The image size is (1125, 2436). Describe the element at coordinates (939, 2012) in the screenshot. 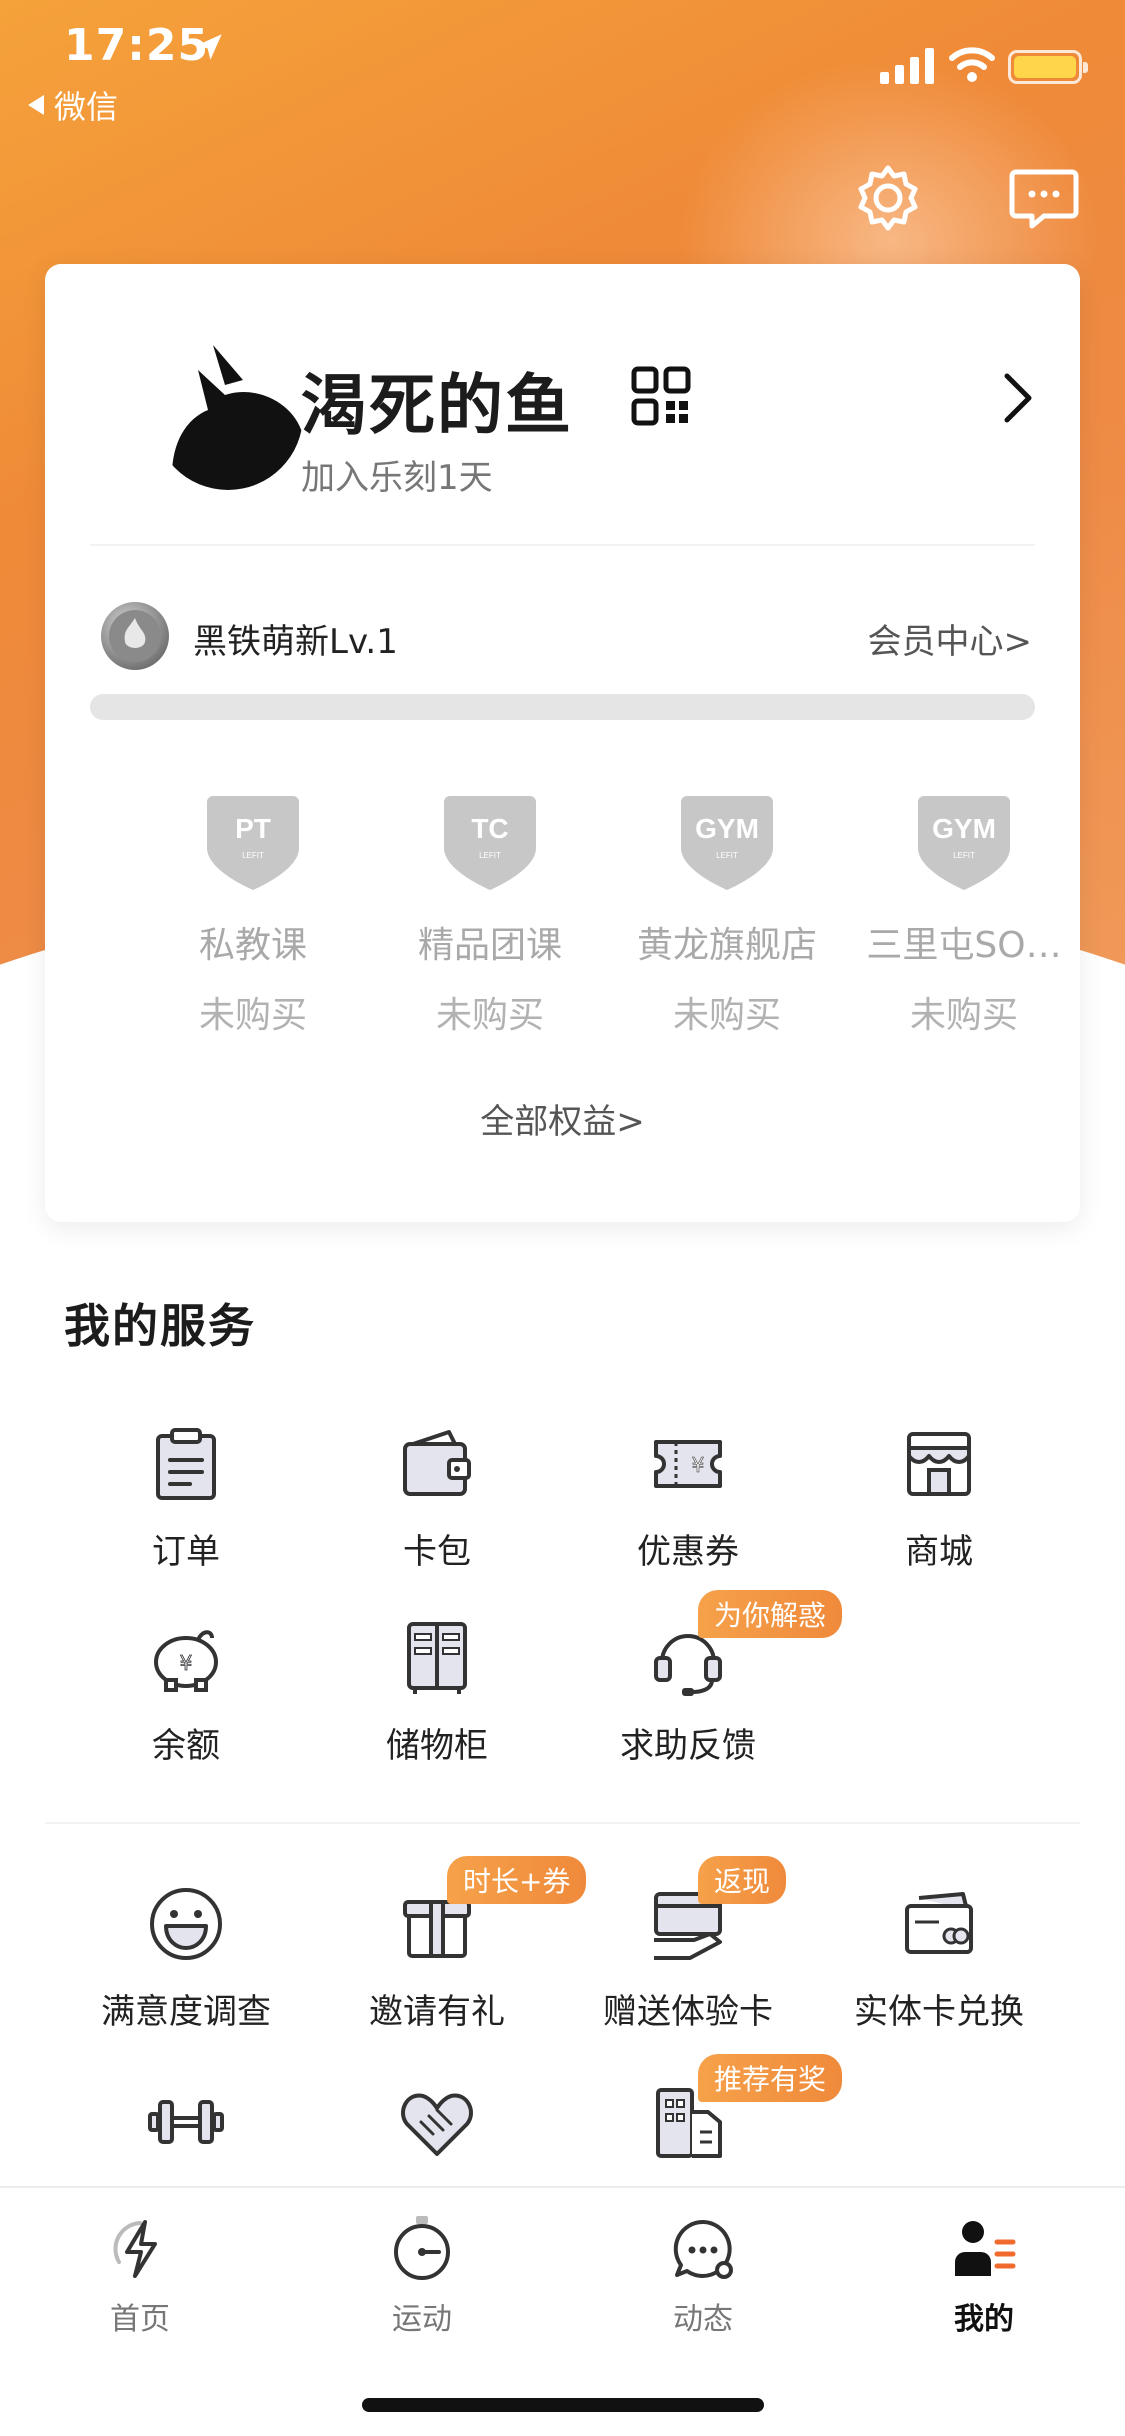

I see `service-label: 实体卡兑换` at that location.